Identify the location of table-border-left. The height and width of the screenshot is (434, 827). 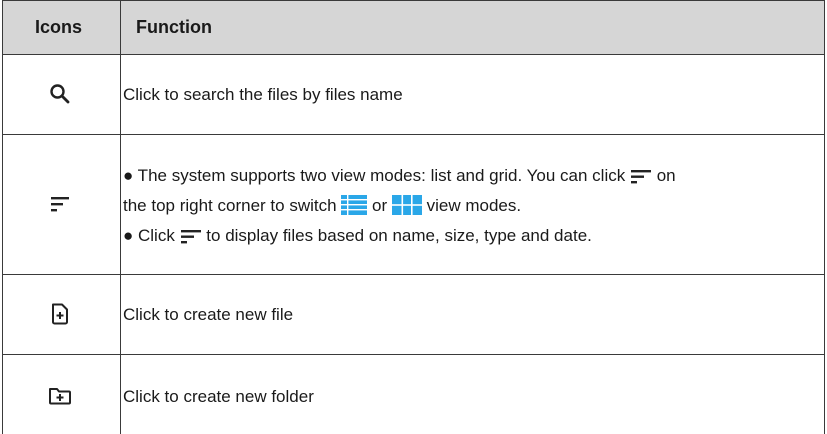
(2, 217).